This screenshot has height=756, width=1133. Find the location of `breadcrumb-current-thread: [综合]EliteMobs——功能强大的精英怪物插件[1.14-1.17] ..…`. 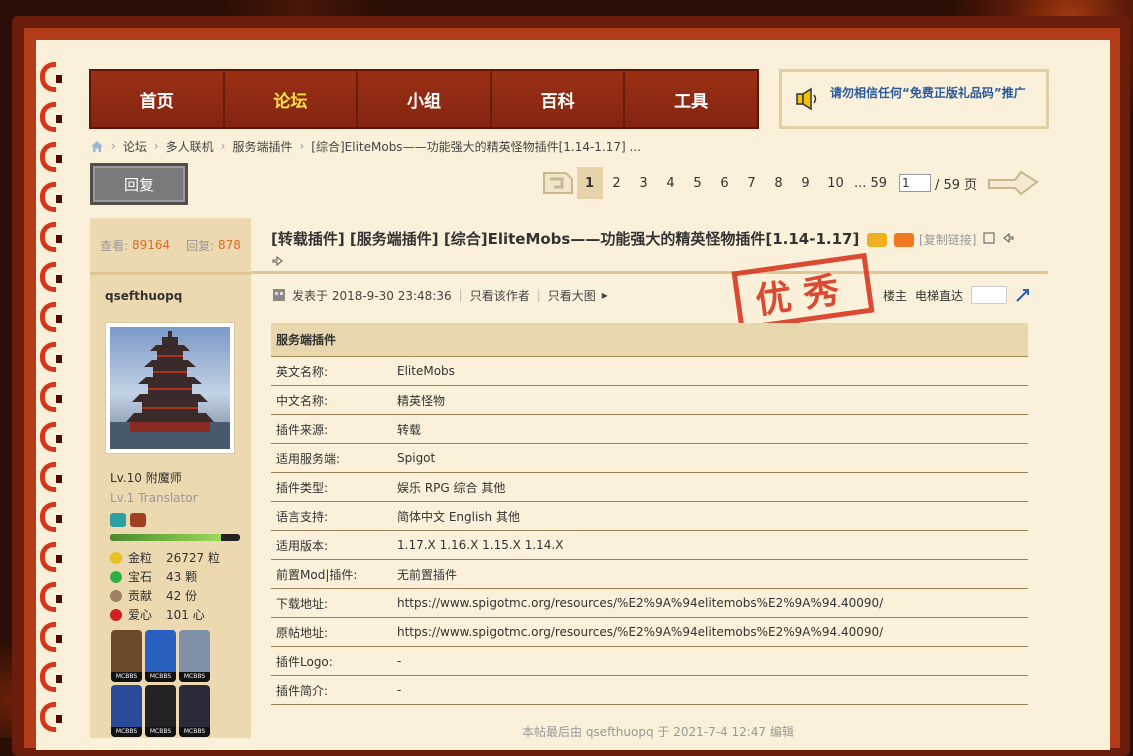

breadcrumb-current-thread: [综合]EliteMobs——功能强大的精英怪物插件[1.14-1.17] ..… is located at coordinates (476, 146).